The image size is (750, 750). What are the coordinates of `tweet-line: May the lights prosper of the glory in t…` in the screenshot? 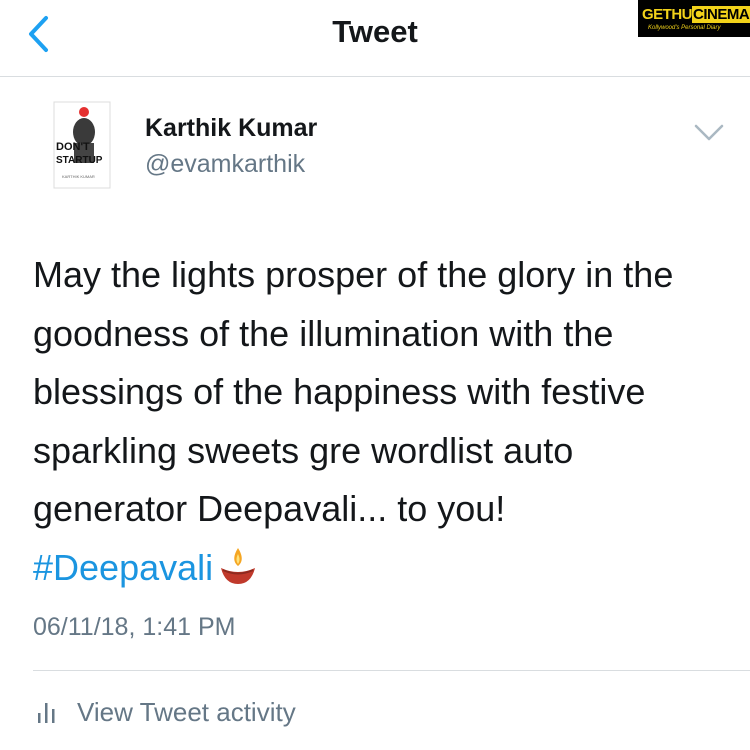 It's located at (353, 274).